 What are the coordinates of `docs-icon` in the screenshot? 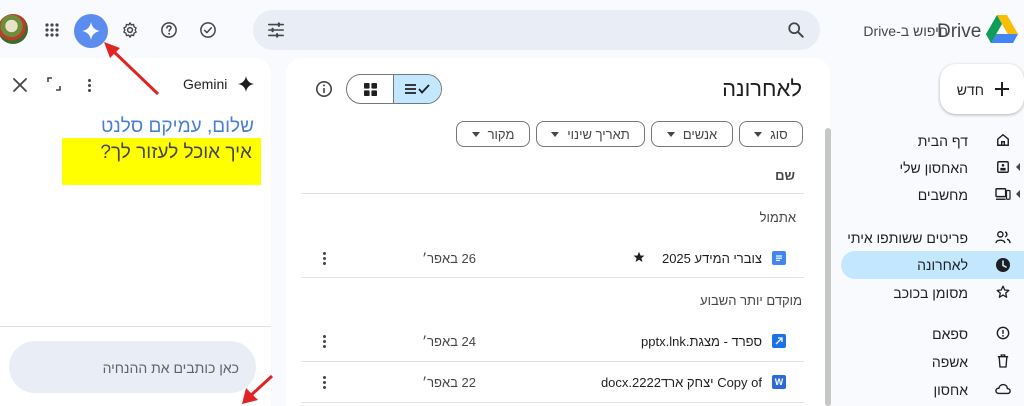 It's located at (779, 258).